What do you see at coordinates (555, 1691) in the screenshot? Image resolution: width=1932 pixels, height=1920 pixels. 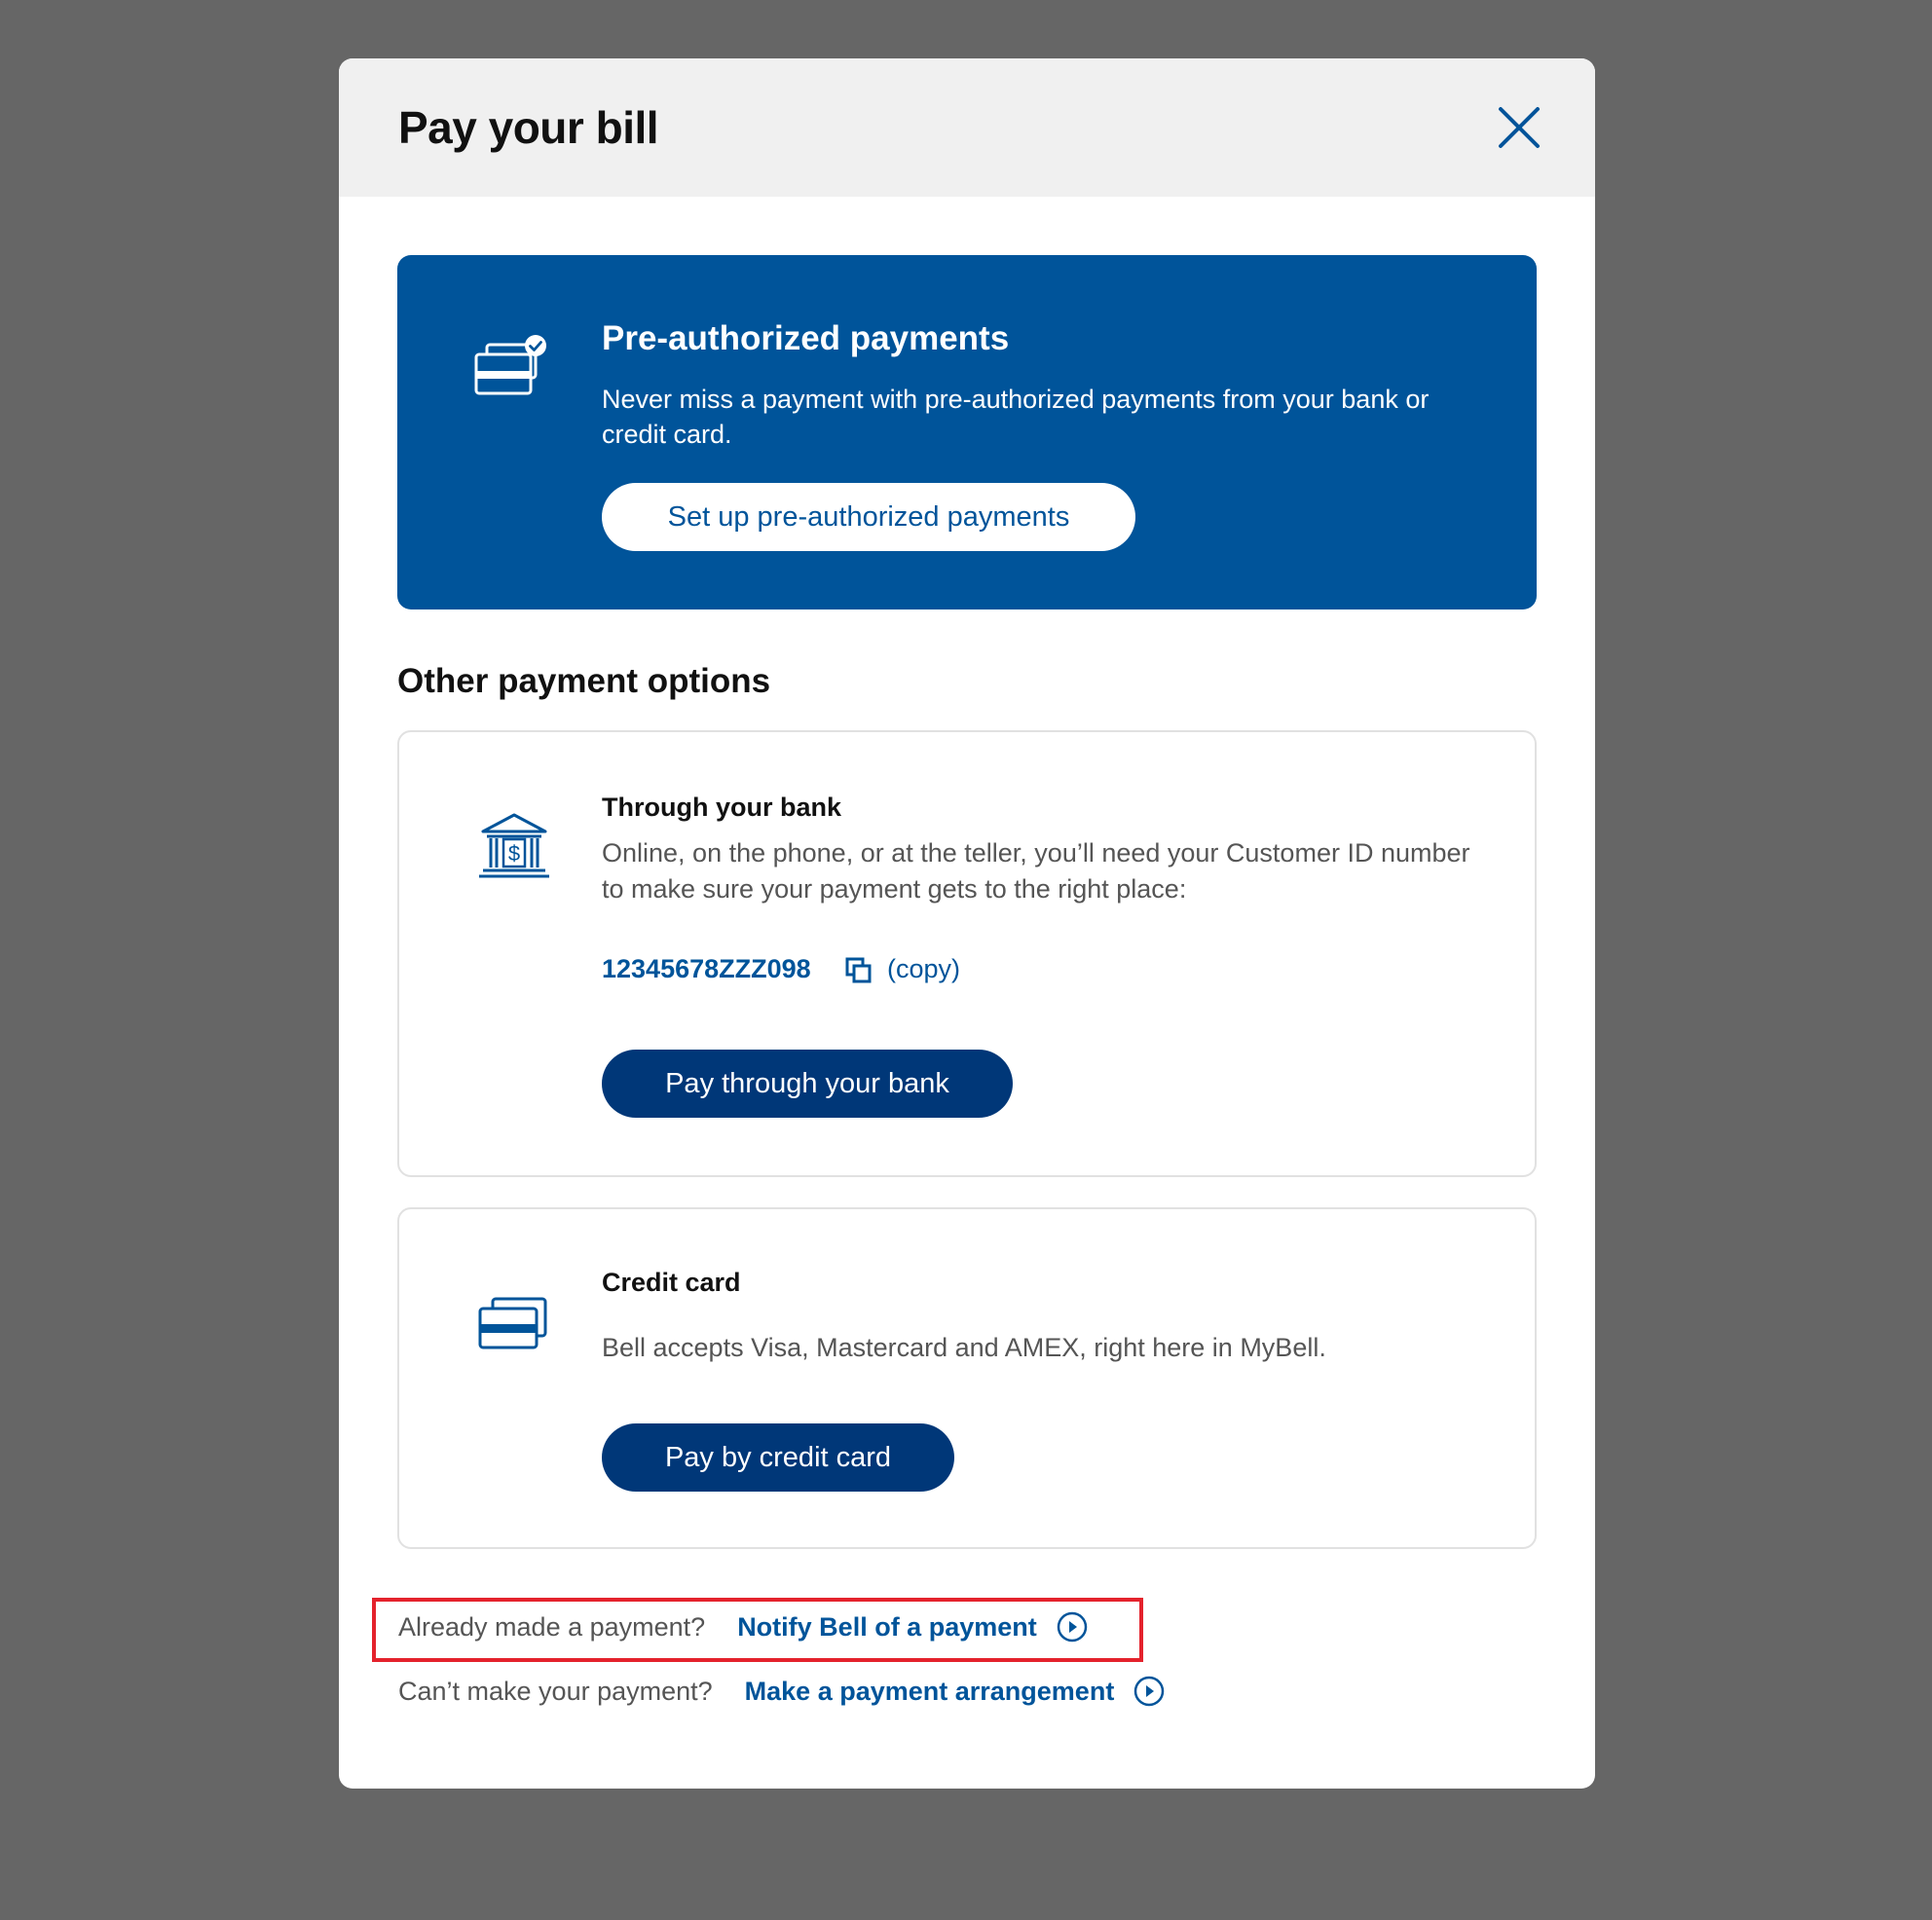 I see `arrangement-question: Can’t make your payment?` at bounding box center [555, 1691].